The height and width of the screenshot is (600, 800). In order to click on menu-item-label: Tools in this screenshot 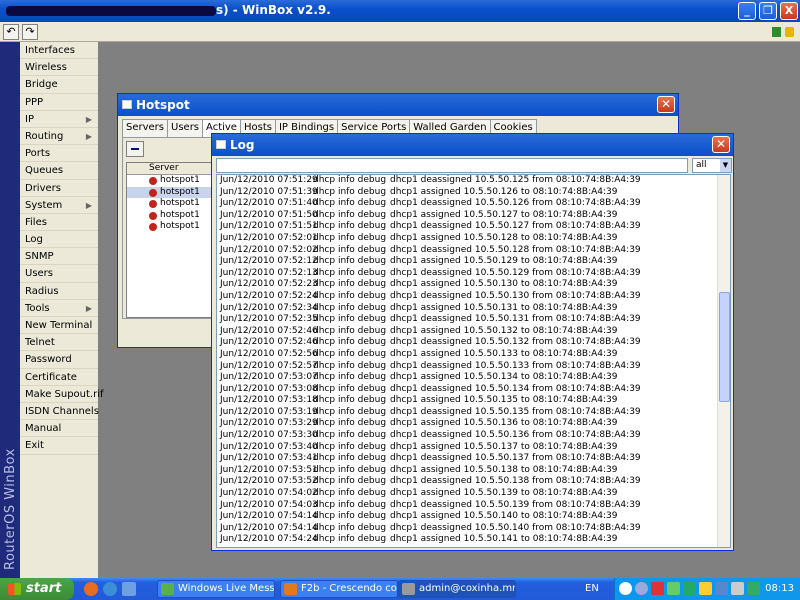, I will do `click(37, 308)`.